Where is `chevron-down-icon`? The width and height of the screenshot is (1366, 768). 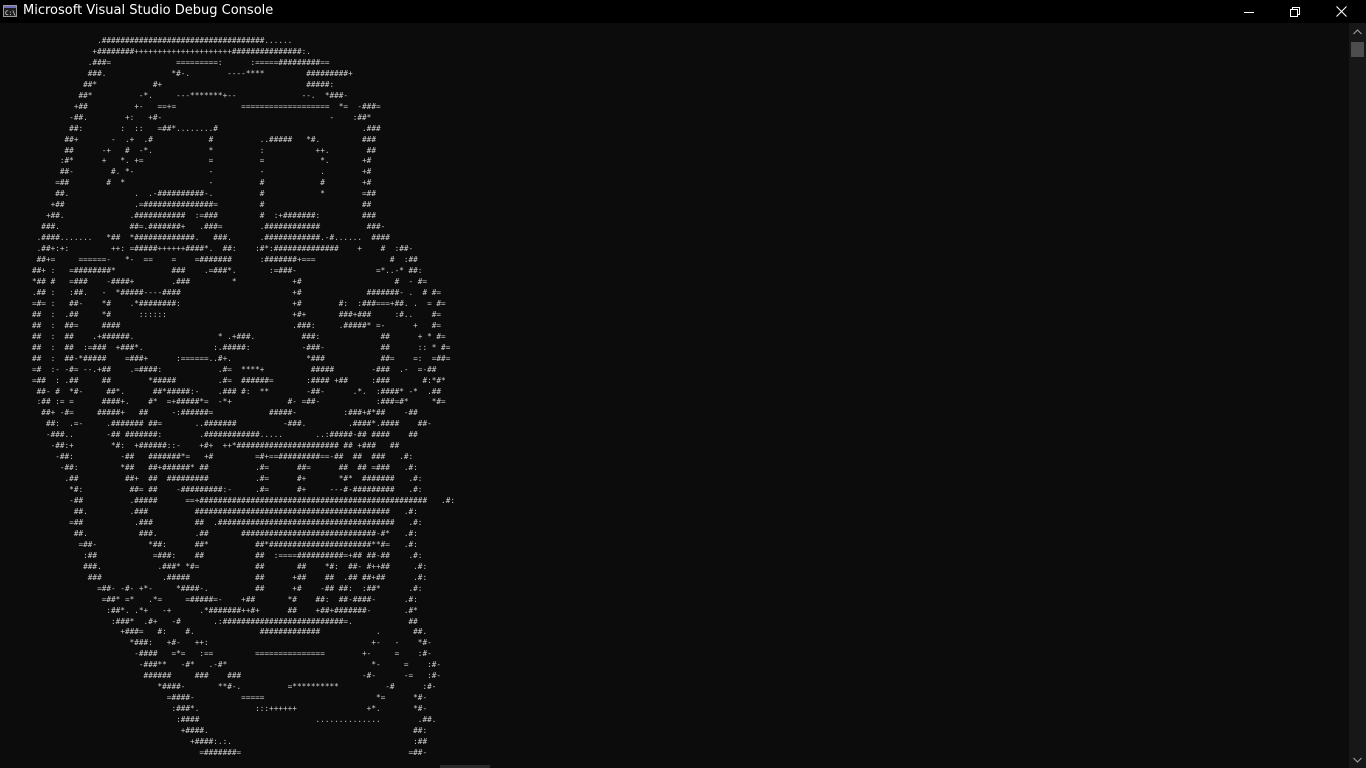 chevron-down-icon is located at coordinates (1357, 760).